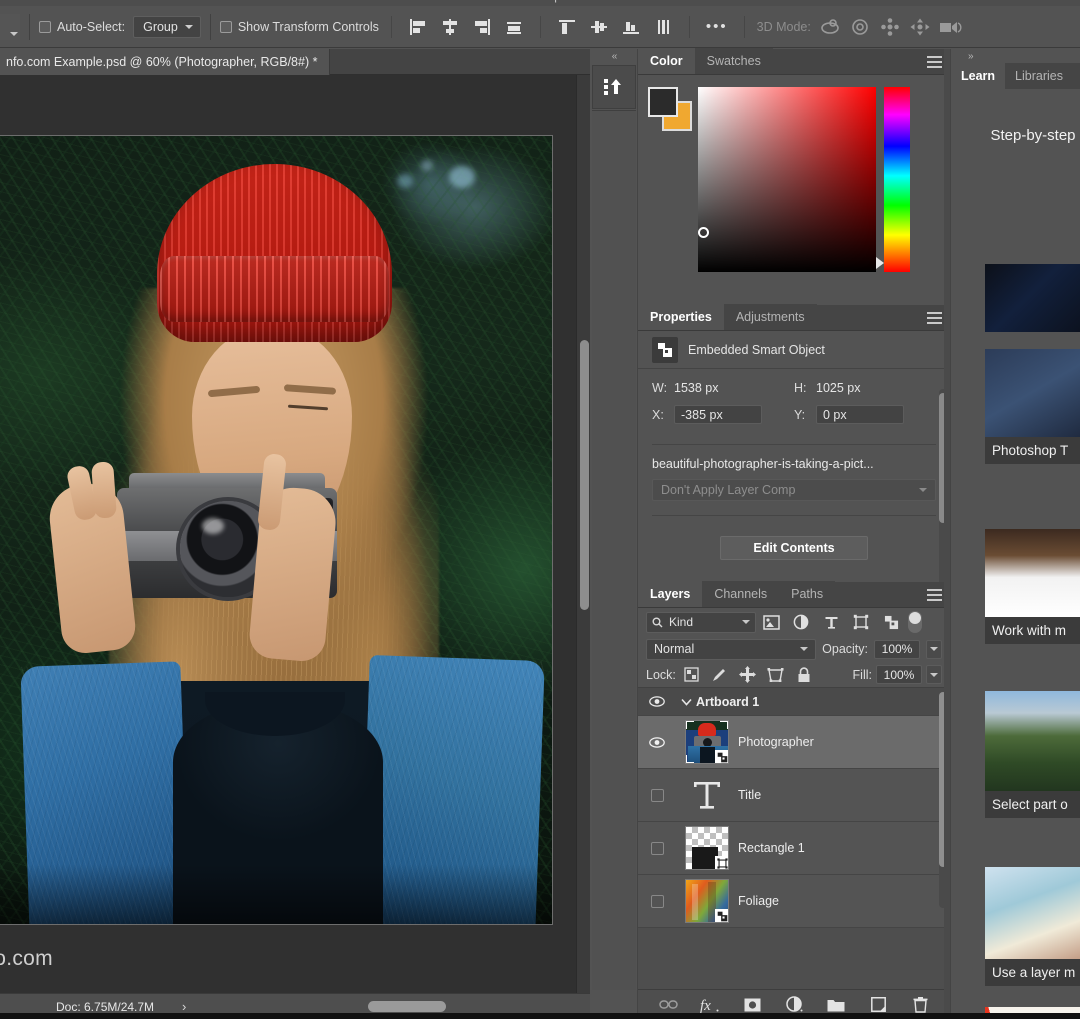 This screenshot has width=1080, height=1019. Describe the element at coordinates (920, 27) in the screenshot. I see `slide-3d-icon` at that location.